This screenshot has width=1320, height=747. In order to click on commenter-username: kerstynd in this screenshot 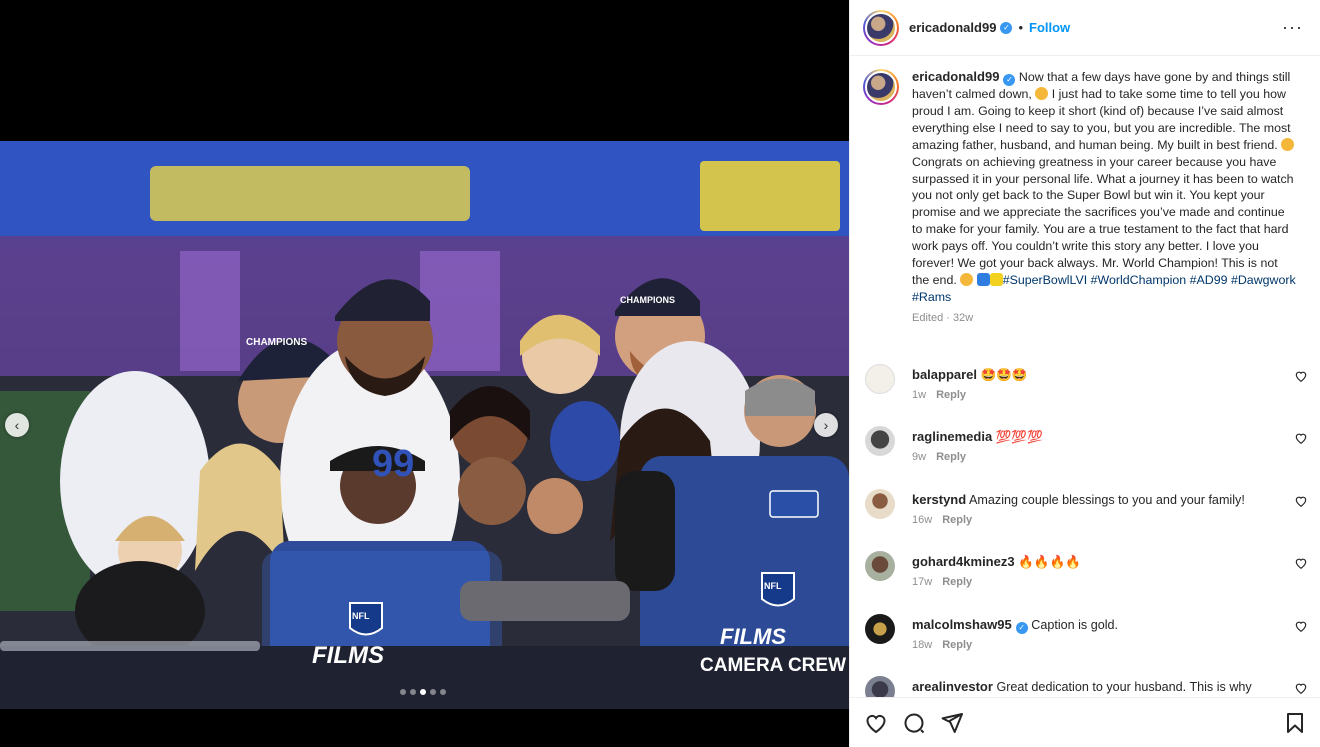, I will do `click(939, 499)`.